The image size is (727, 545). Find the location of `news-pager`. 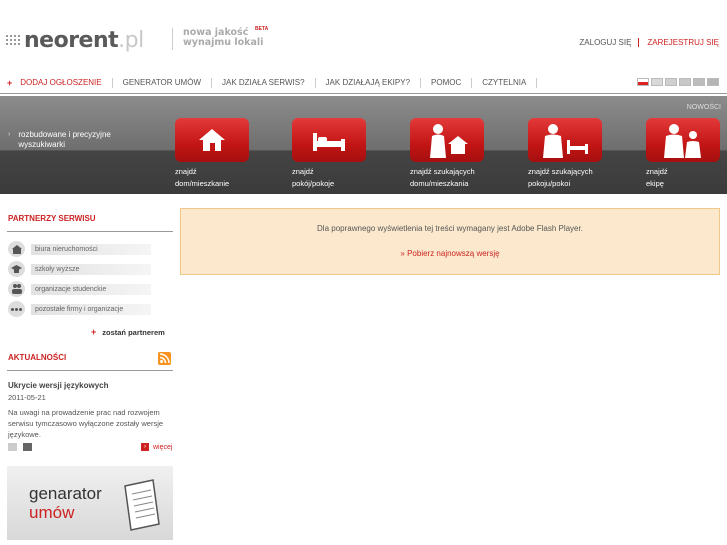

news-pager is located at coordinates (20, 447).